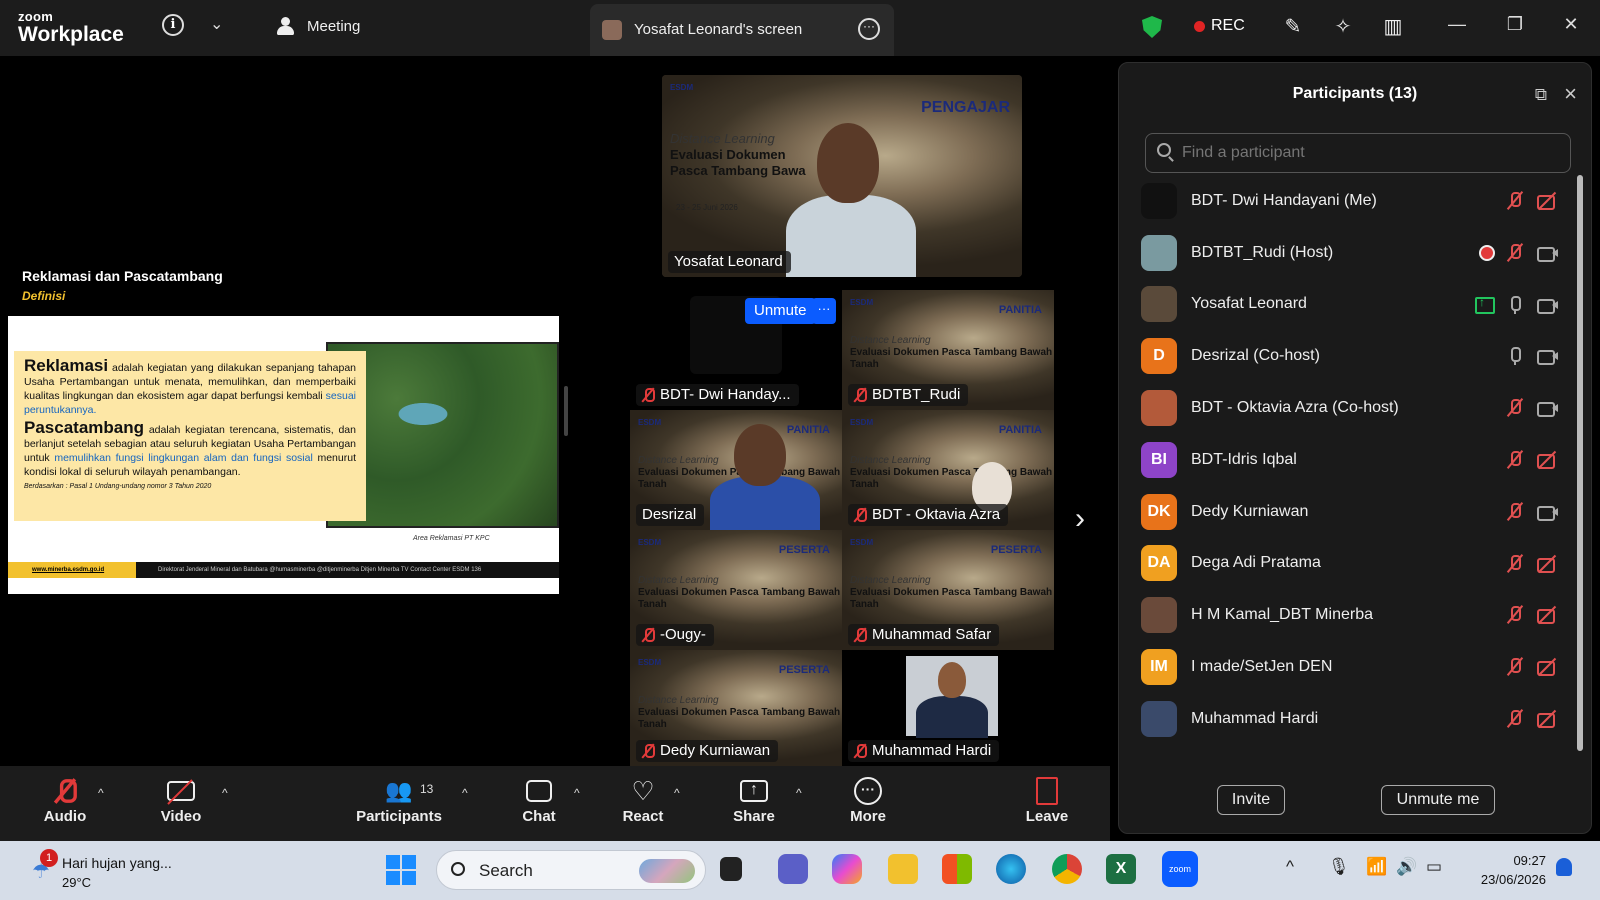  Describe the element at coordinates (793, 869) in the screenshot. I see `teams-chat-icon` at that location.